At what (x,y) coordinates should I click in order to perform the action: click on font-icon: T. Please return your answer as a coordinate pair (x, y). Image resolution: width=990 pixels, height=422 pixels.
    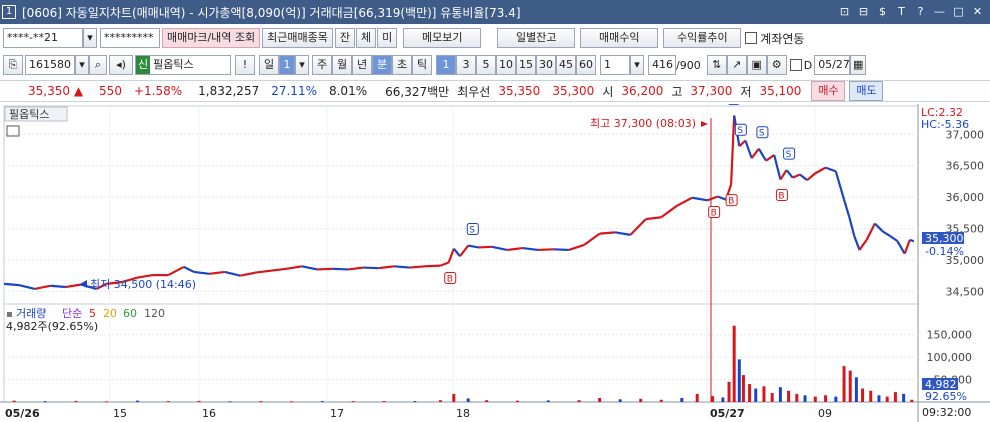
    Looking at the image, I should click on (901, 11).